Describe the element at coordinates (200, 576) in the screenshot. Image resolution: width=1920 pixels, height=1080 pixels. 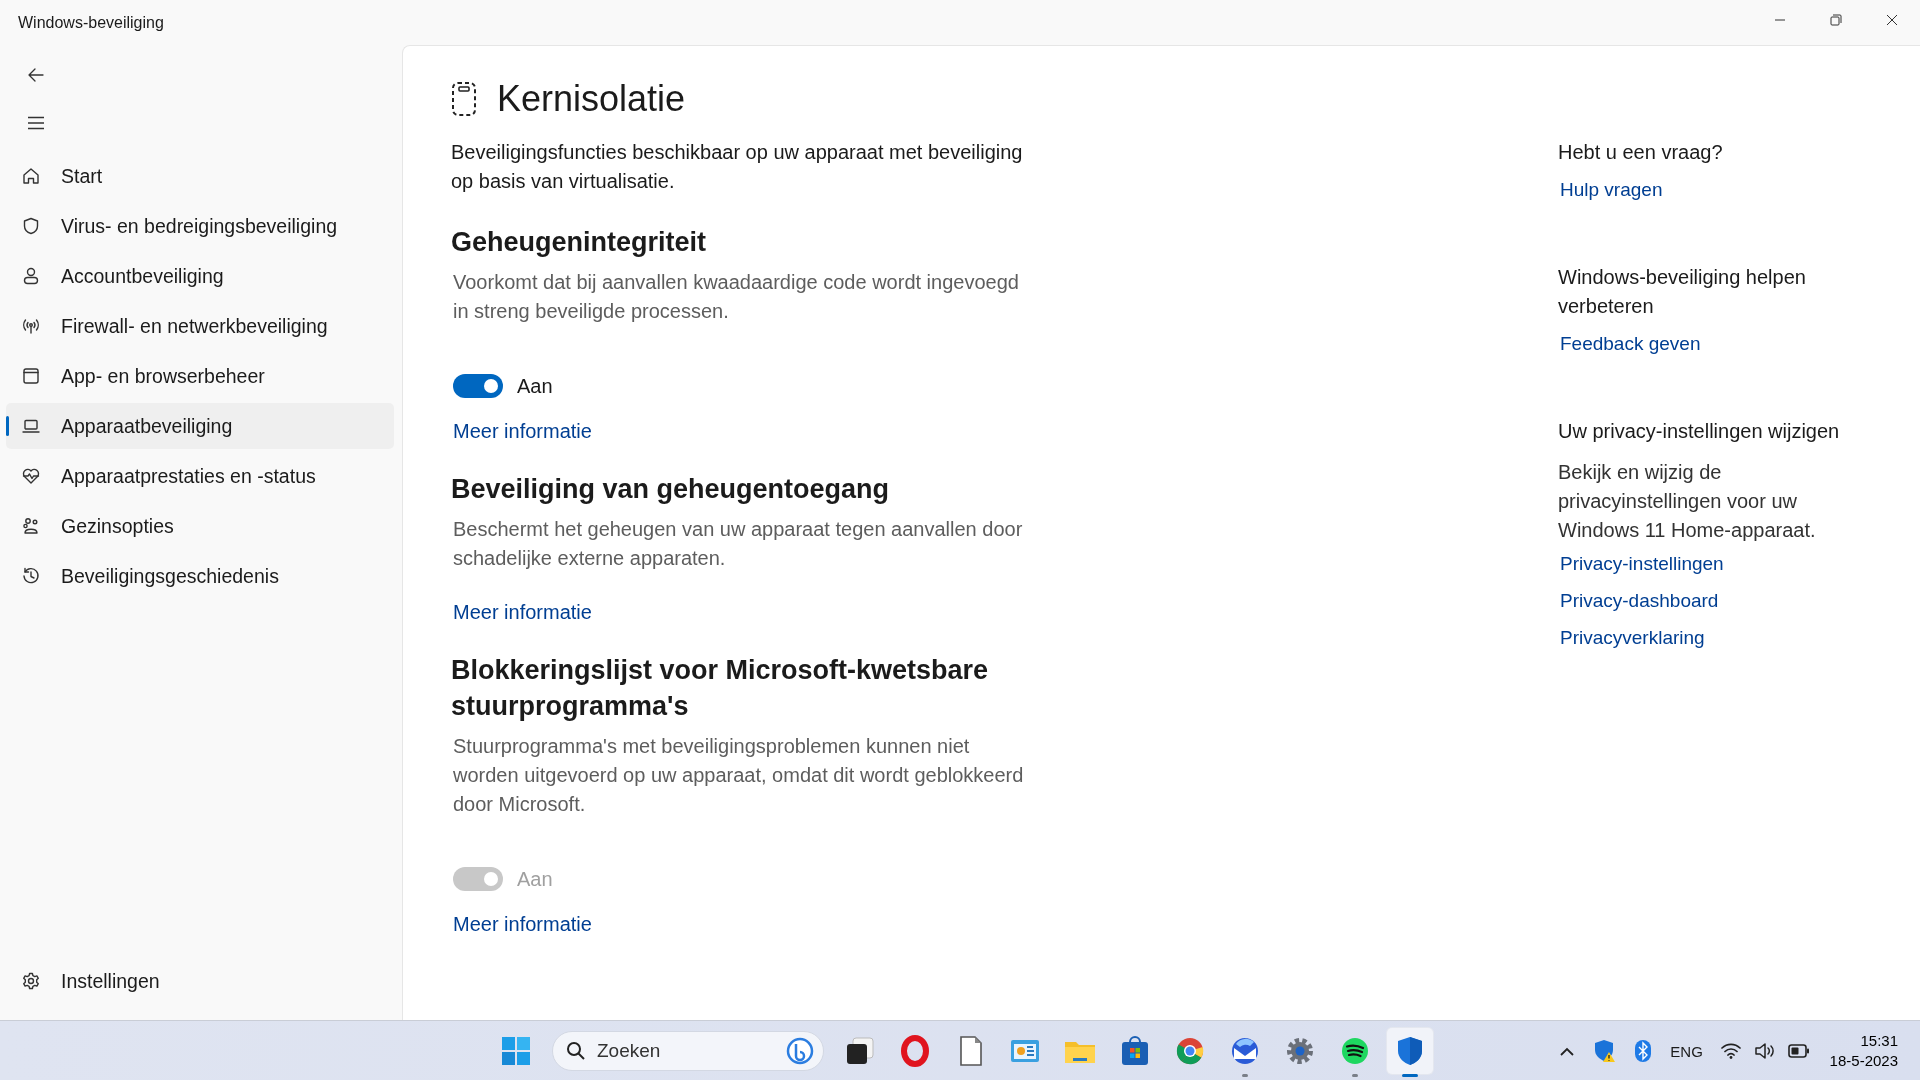
I see `nav-item: Beveiligingsgeschiedenis` at that location.